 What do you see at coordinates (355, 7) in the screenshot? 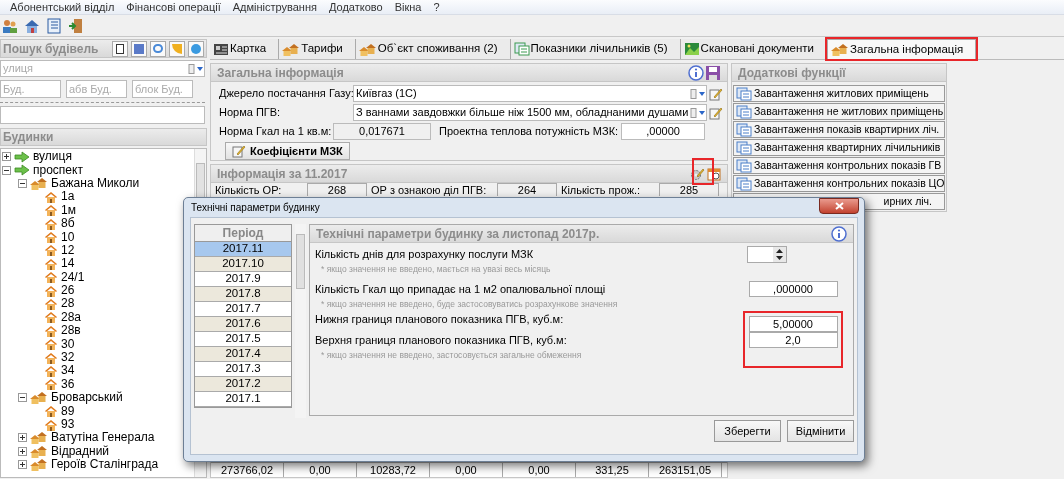
I see `menu-item: Додатково` at bounding box center [355, 7].